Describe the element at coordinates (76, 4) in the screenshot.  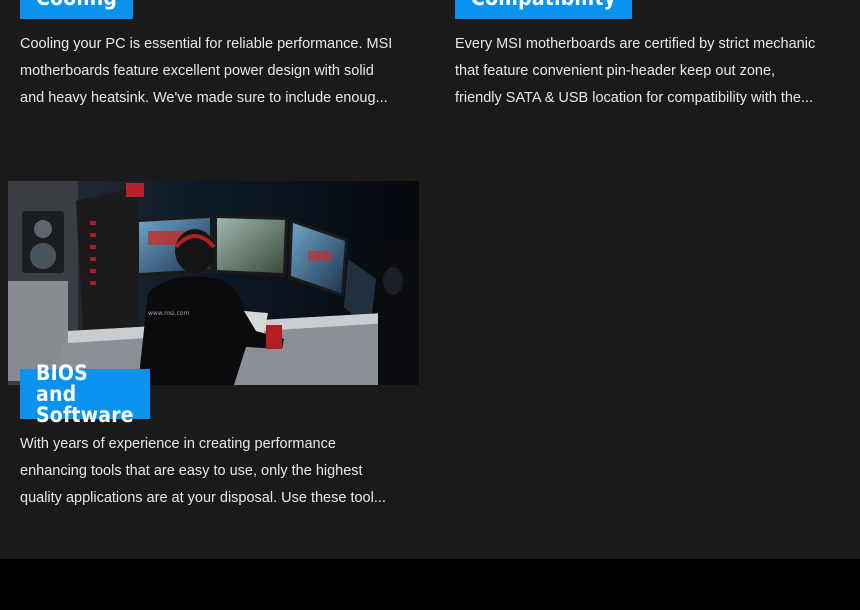
I see `feature-title-cooling-text: Cooling` at that location.